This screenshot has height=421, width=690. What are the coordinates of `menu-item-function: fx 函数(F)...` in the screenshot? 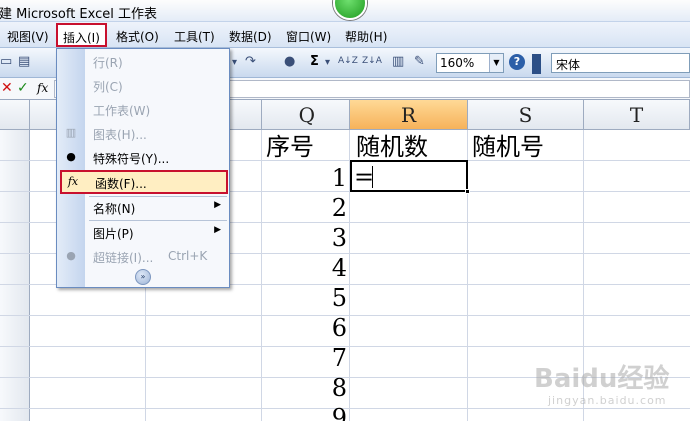 It's located at (144, 182).